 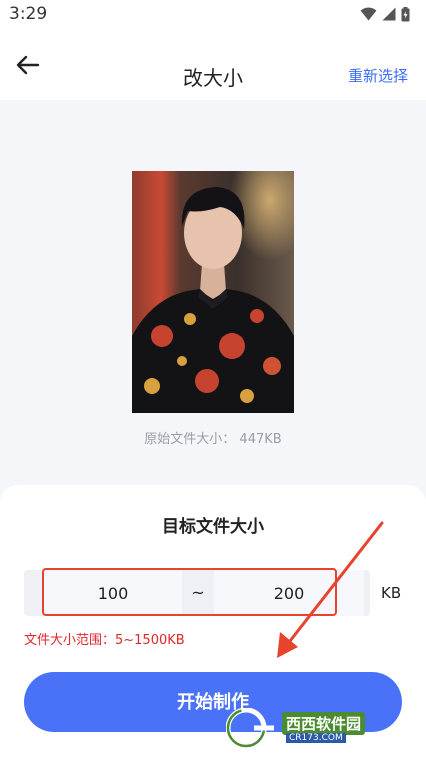 What do you see at coordinates (316, 738) in the screenshot?
I see `watermark-url: CR173.COM` at bounding box center [316, 738].